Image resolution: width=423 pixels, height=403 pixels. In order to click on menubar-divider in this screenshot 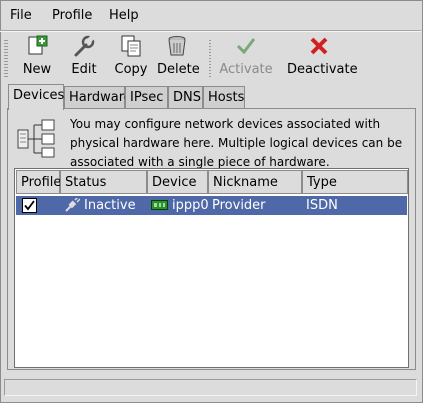, I will do `click(210, 31)`.